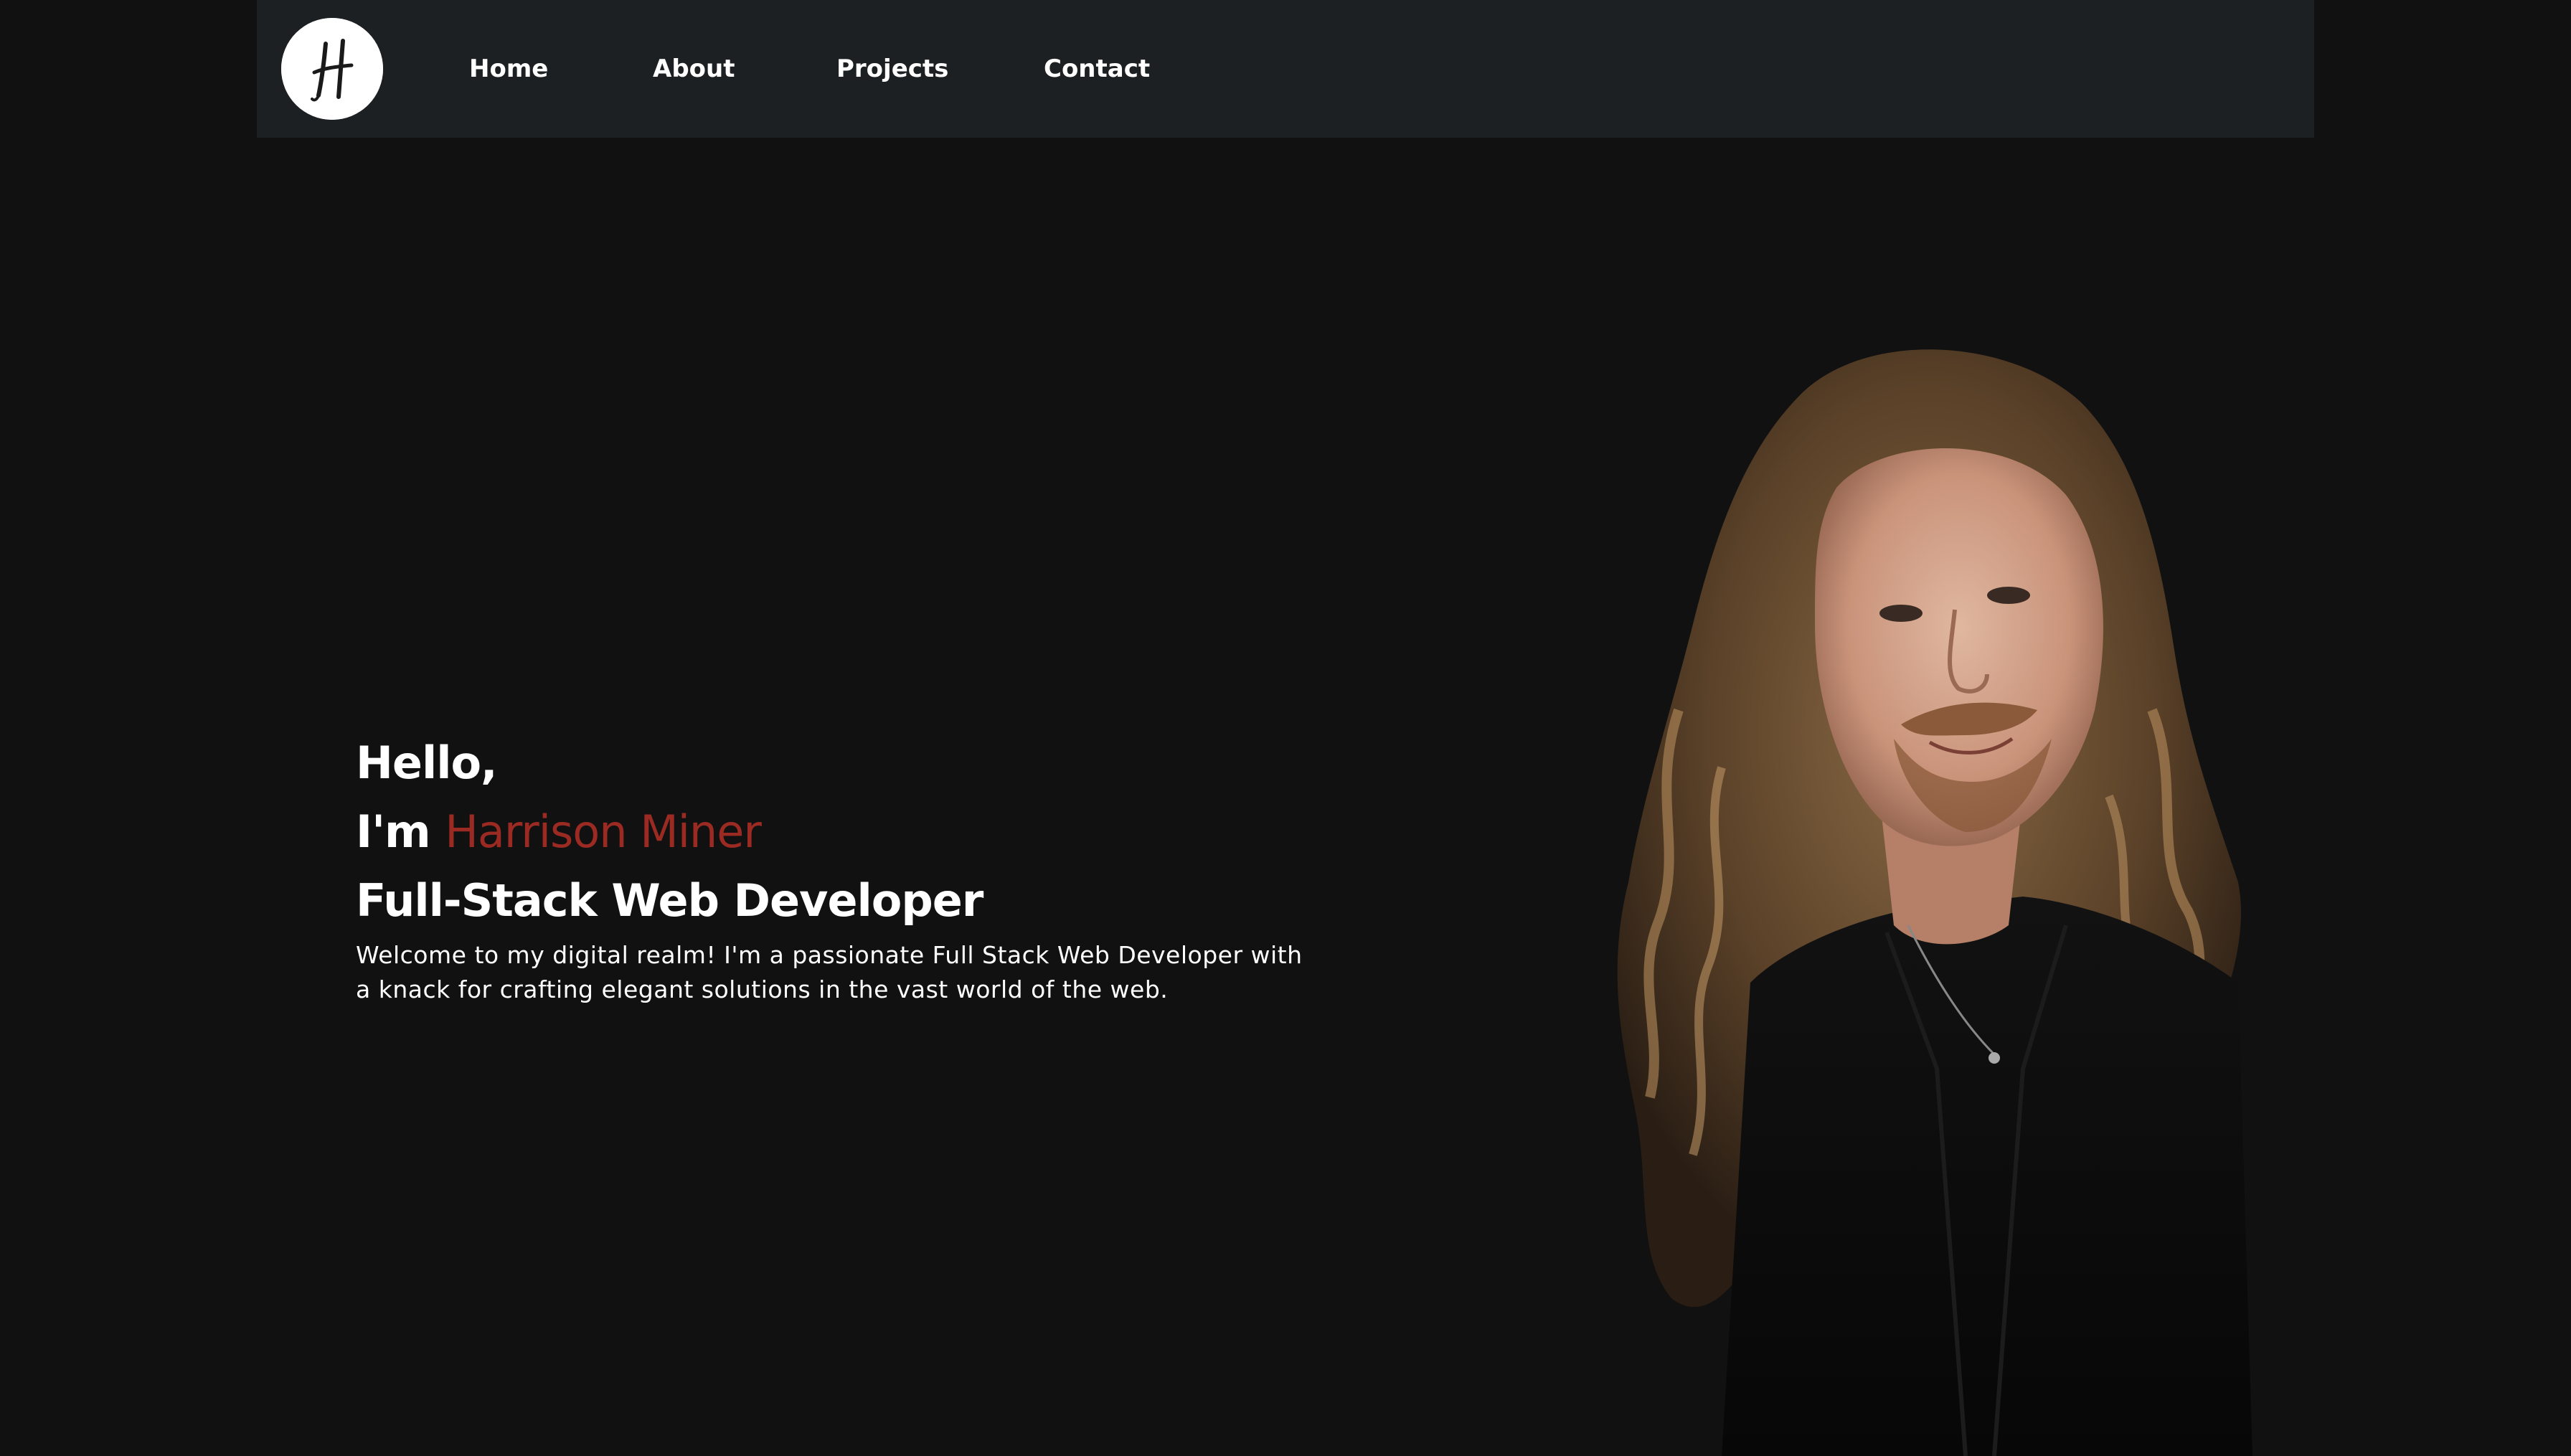 The image size is (2571, 1456). What do you see at coordinates (508, 69) in the screenshot?
I see `nav-link-home: Home` at bounding box center [508, 69].